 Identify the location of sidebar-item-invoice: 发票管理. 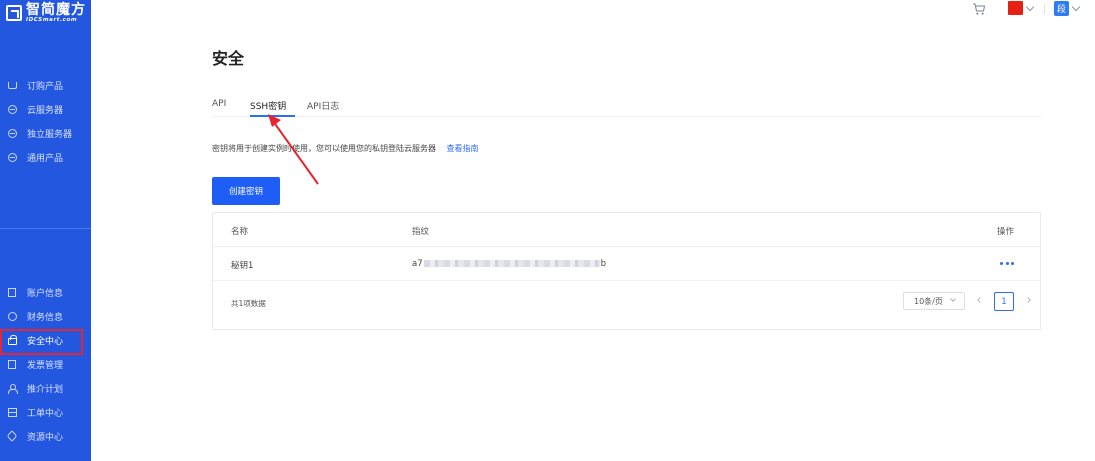
(45, 364).